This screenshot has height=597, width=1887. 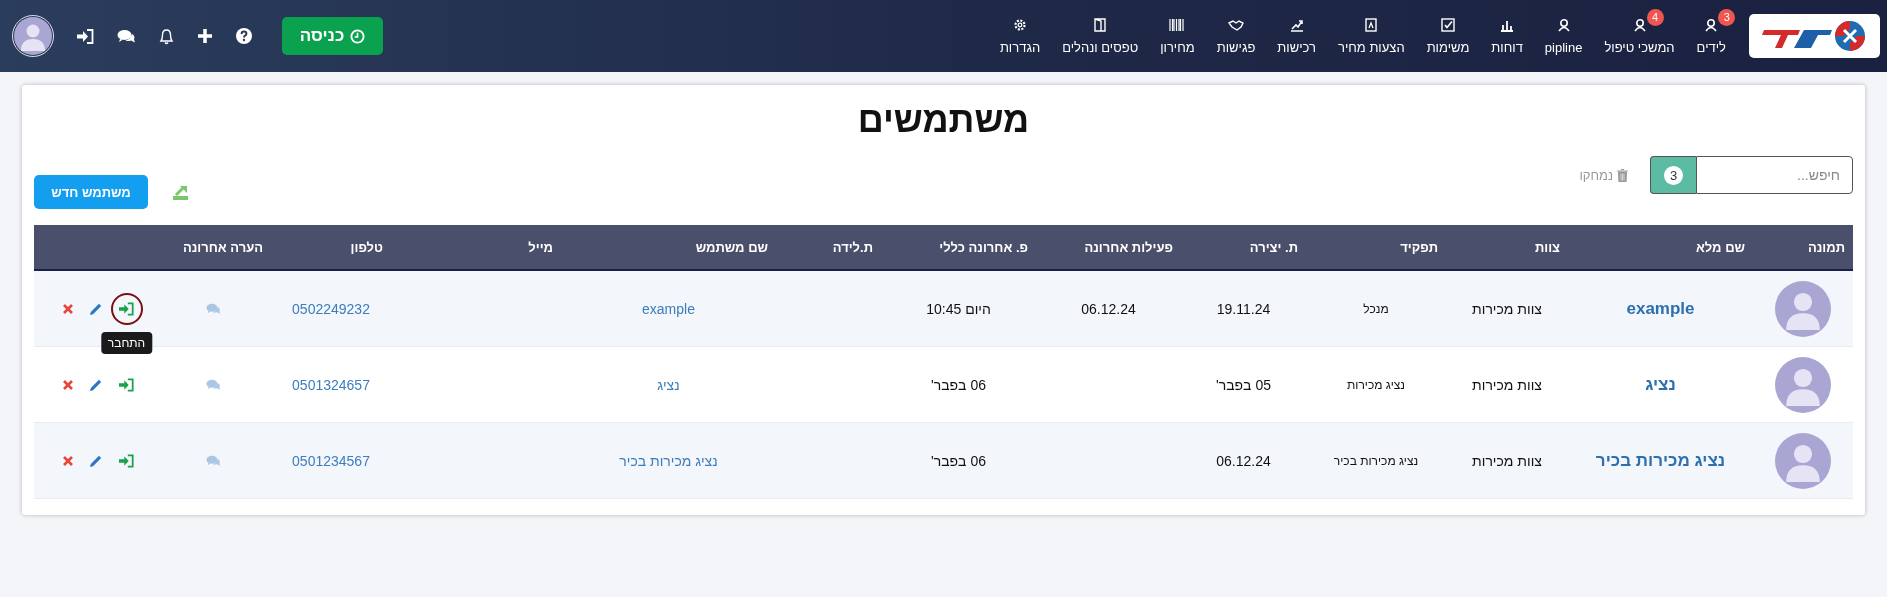 What do you see at coordinates (1371, 25) in the screenshot?
I see `document-icon` at bounding box center [1371, 25].